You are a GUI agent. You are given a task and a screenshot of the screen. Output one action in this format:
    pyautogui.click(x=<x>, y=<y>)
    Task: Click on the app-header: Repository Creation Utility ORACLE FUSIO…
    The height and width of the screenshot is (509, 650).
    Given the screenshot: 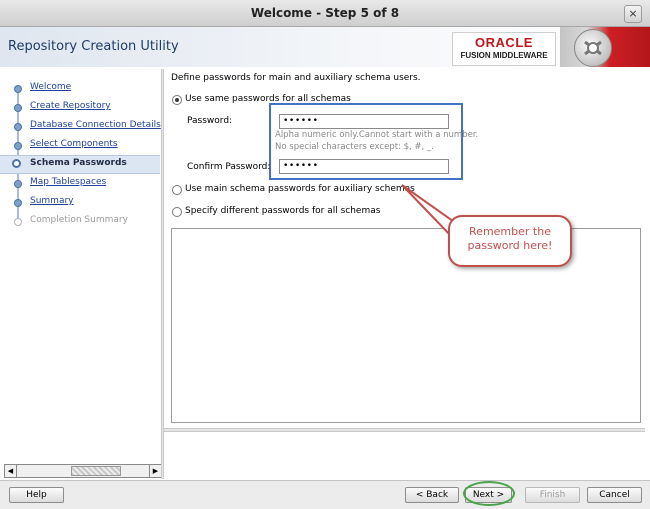 What is the action you would take?
    pyautogui.click(x=325, y=47)
    